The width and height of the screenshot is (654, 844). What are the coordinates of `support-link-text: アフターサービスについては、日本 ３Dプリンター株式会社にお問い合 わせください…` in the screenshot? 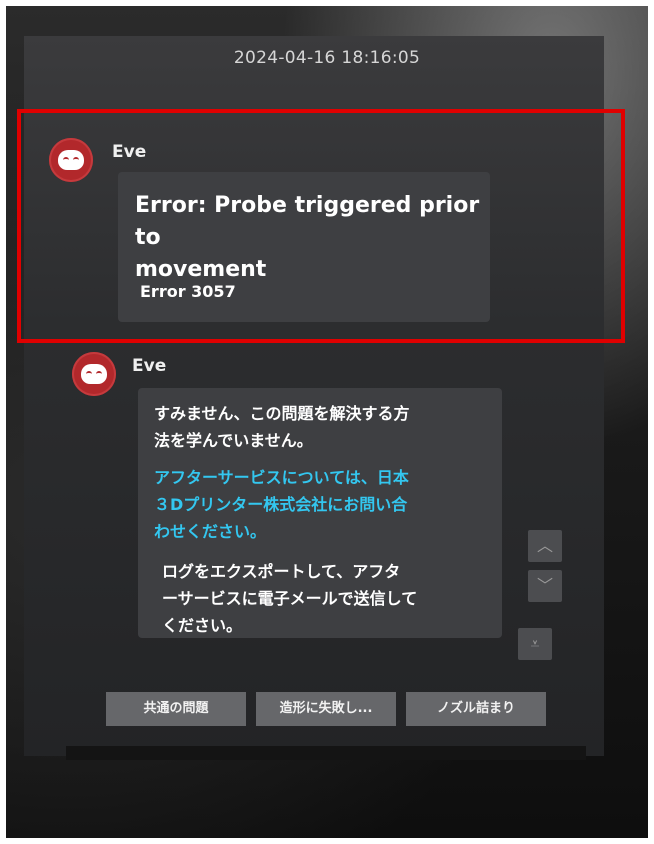 It's located at (281, 504).